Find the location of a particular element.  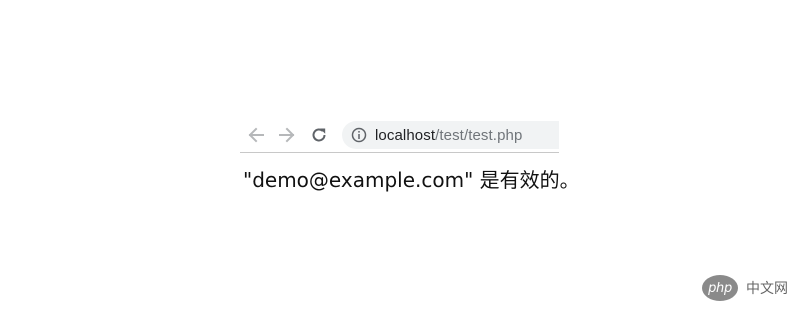

arrow-right-icon is located at coordinates (287, 135).